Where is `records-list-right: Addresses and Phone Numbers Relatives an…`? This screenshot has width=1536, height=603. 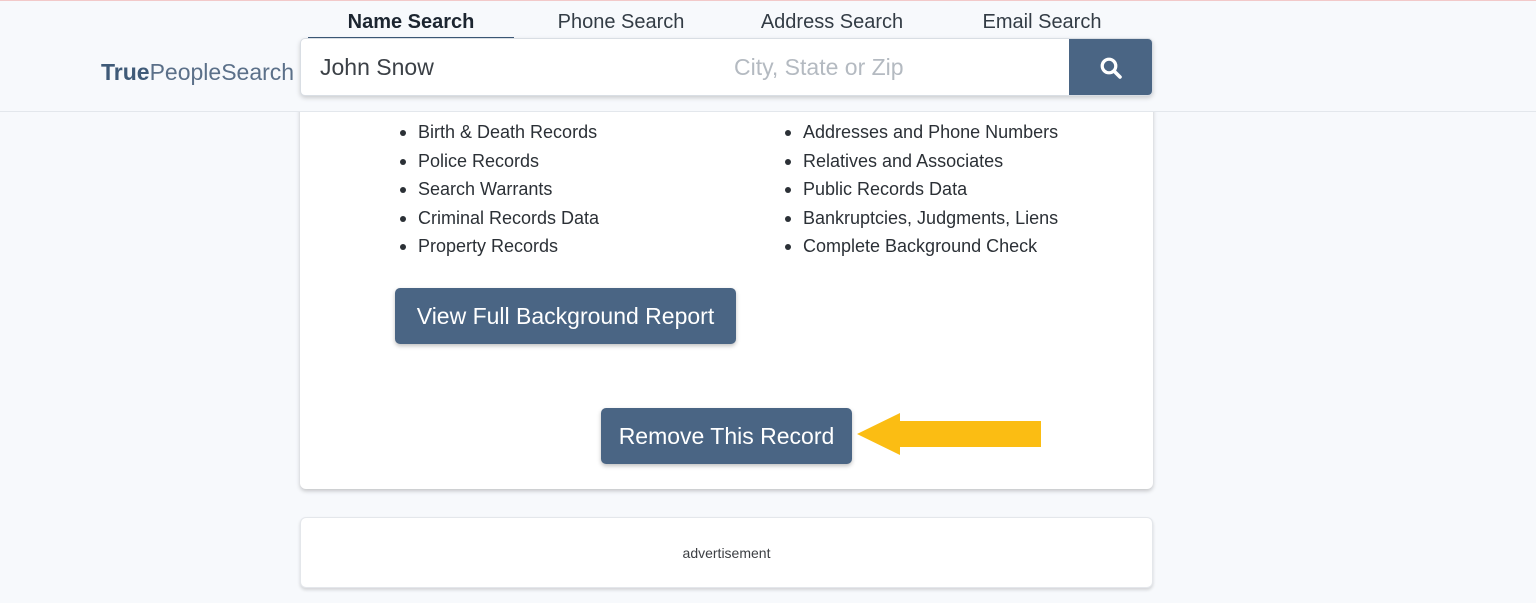
records-list-right: Addresses and Phone Numbers Relatives an… is located at coordinates (921, 189).